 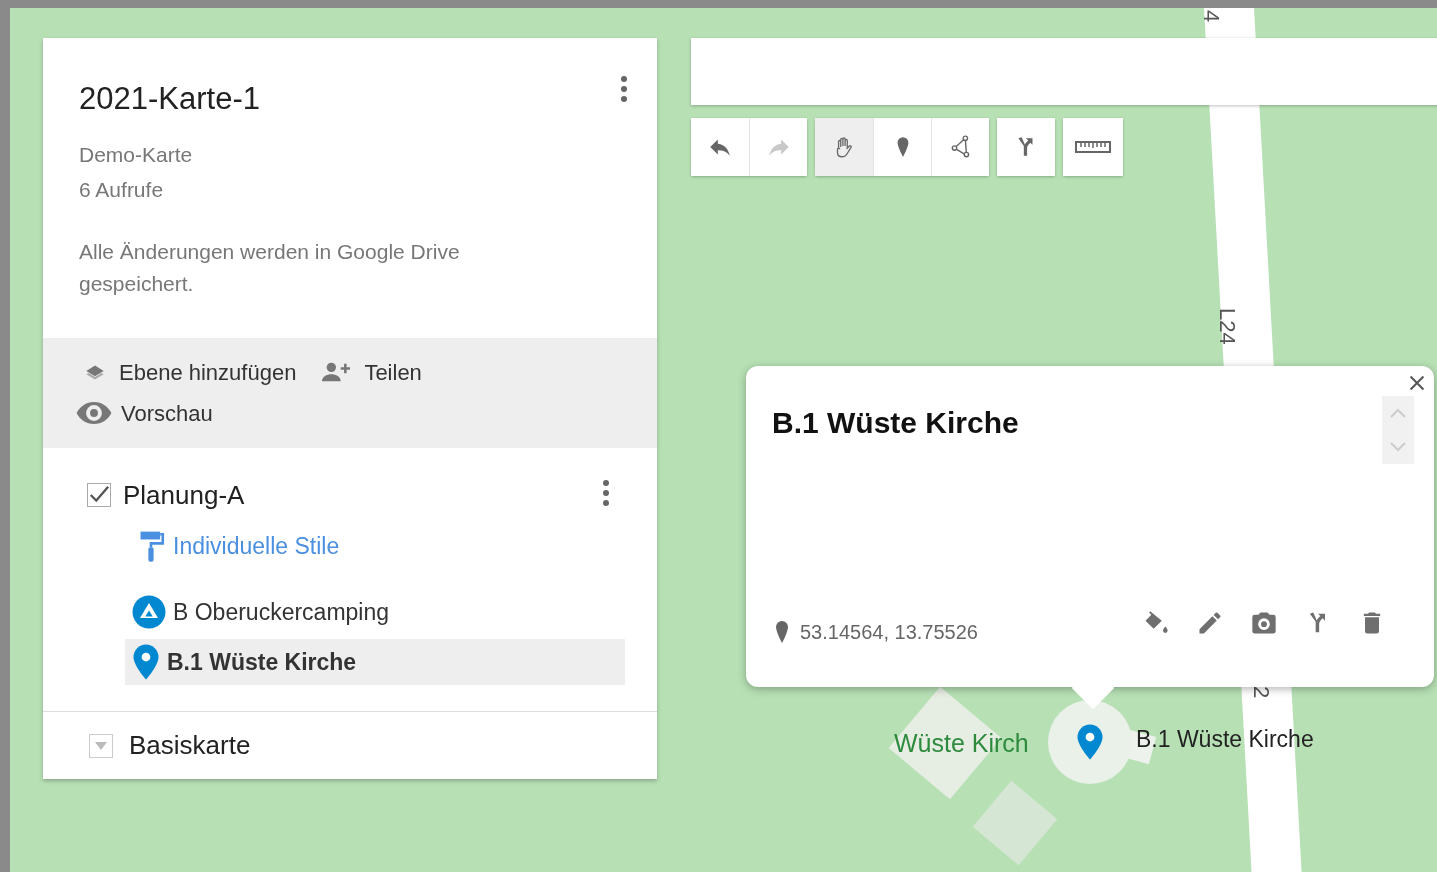 What do you see at coordinates (1398, 413) in the screenshot?
I see `chevron-up-icon` at bounding box center [1398, 413].